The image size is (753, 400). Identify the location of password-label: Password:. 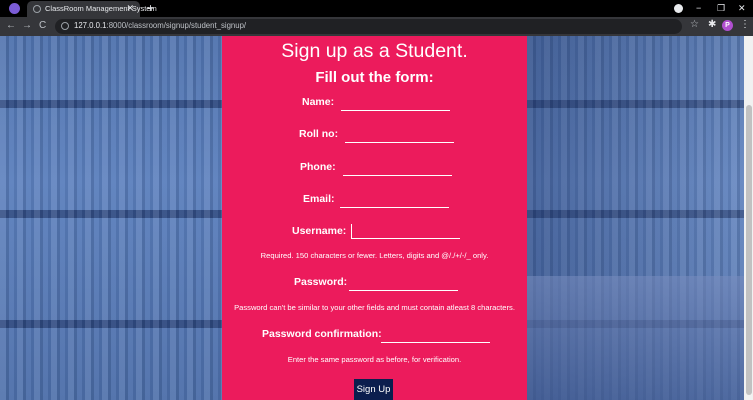
(321, 282).